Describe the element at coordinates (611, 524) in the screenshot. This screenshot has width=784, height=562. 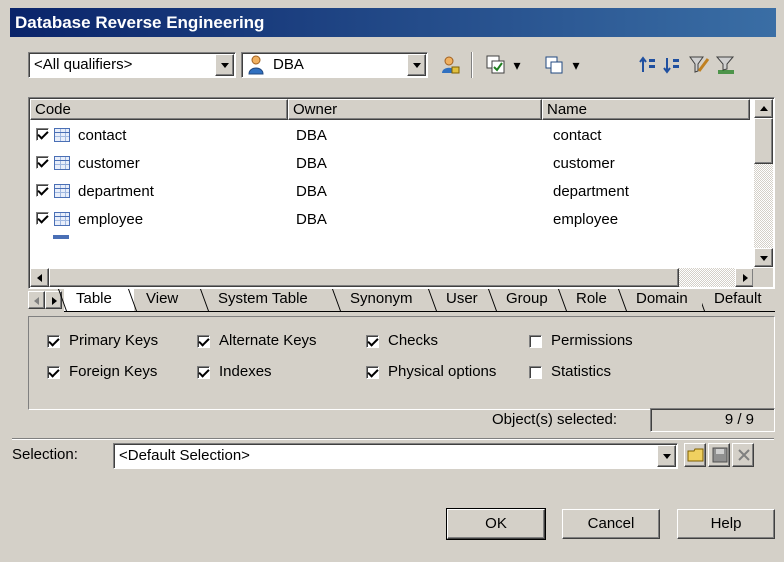
I see `cancel-button: Cancel` at that location.